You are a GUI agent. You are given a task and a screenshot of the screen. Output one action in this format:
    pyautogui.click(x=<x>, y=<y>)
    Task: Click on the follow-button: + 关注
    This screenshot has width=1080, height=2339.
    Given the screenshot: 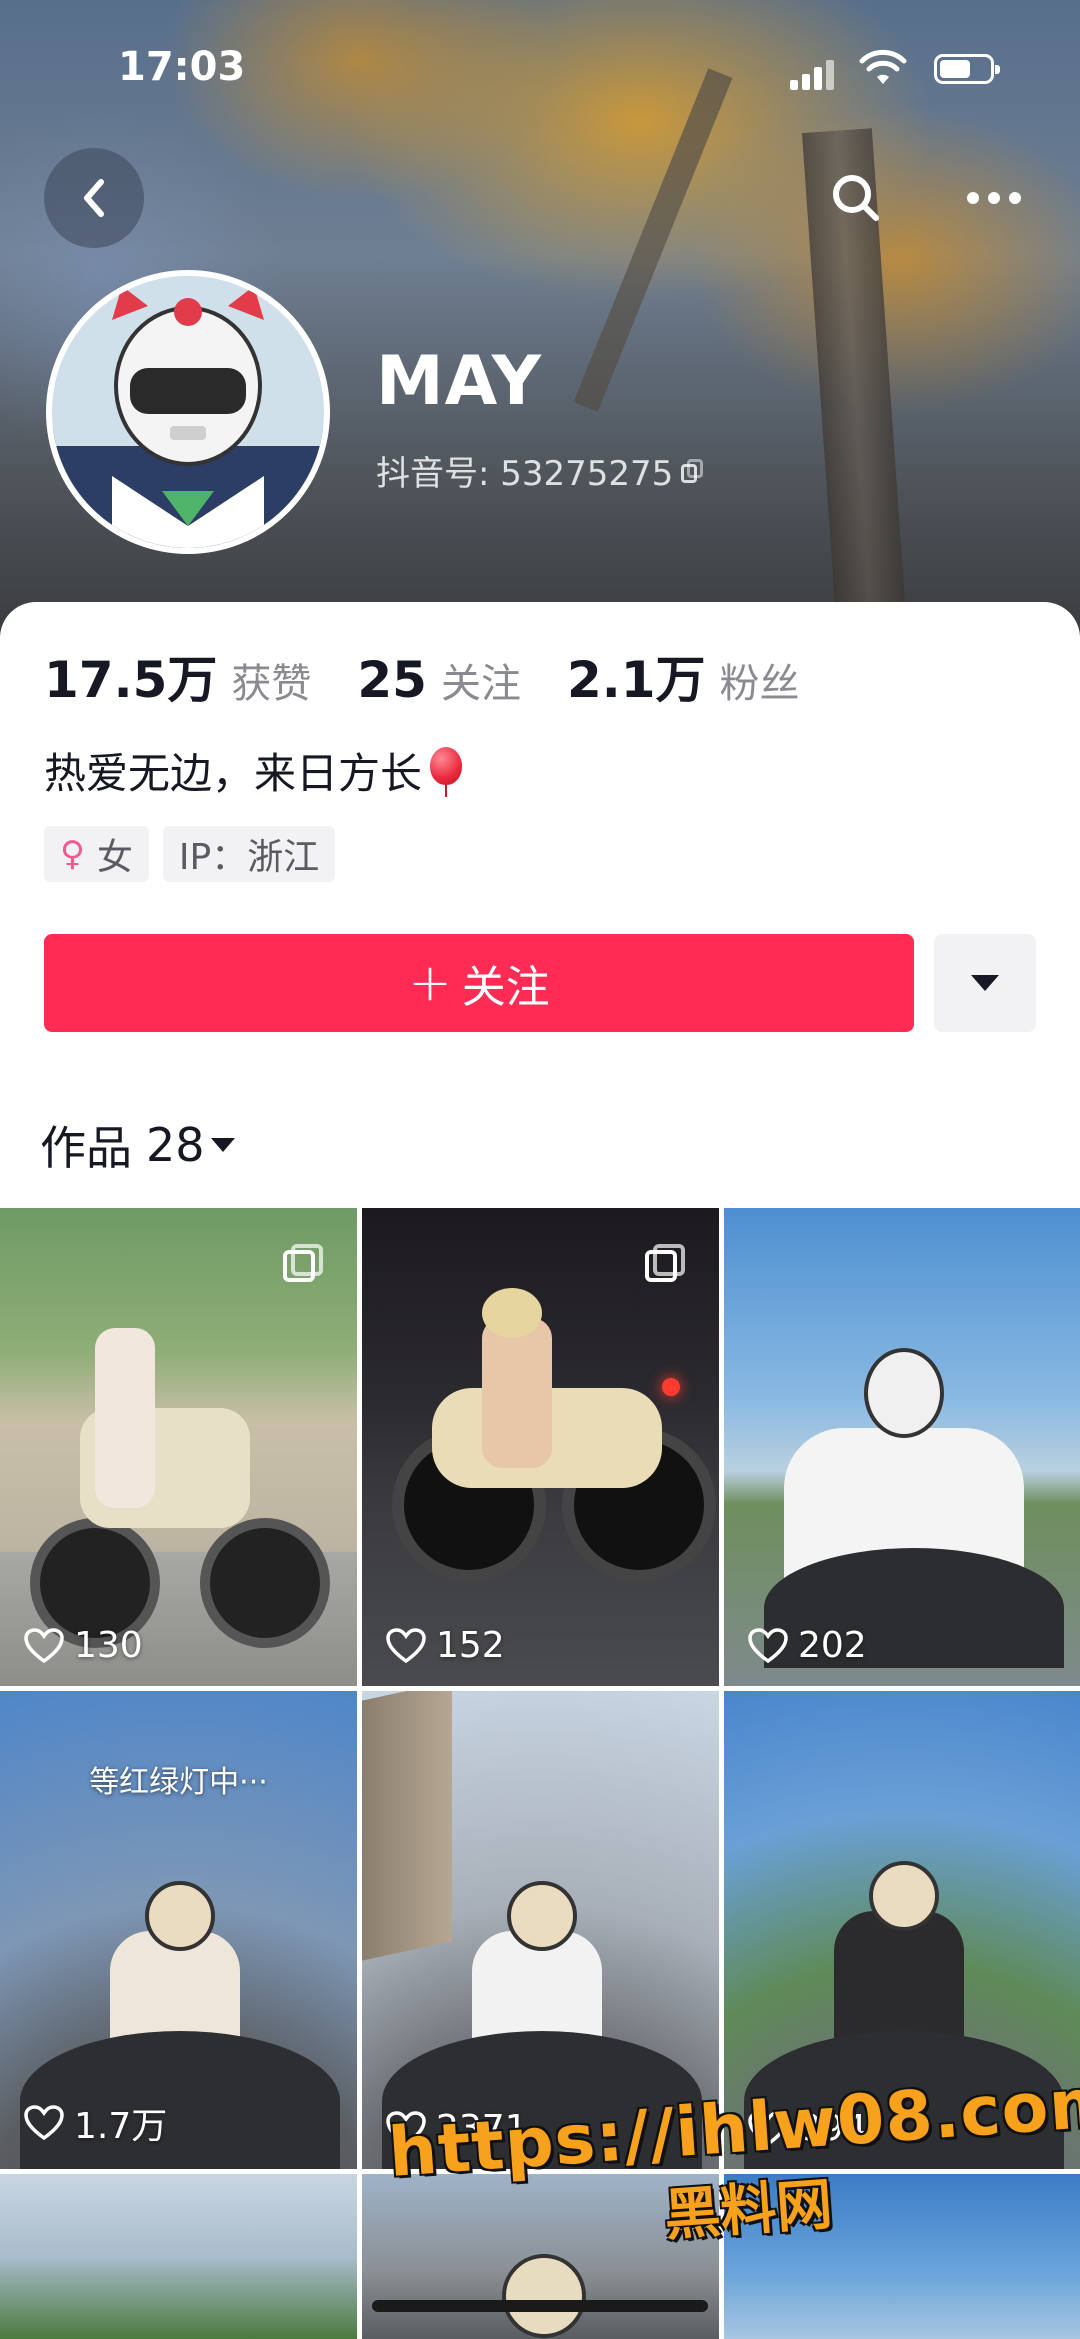 What is the action you would take?
    pyautogui.click(x=479, y=983)
    